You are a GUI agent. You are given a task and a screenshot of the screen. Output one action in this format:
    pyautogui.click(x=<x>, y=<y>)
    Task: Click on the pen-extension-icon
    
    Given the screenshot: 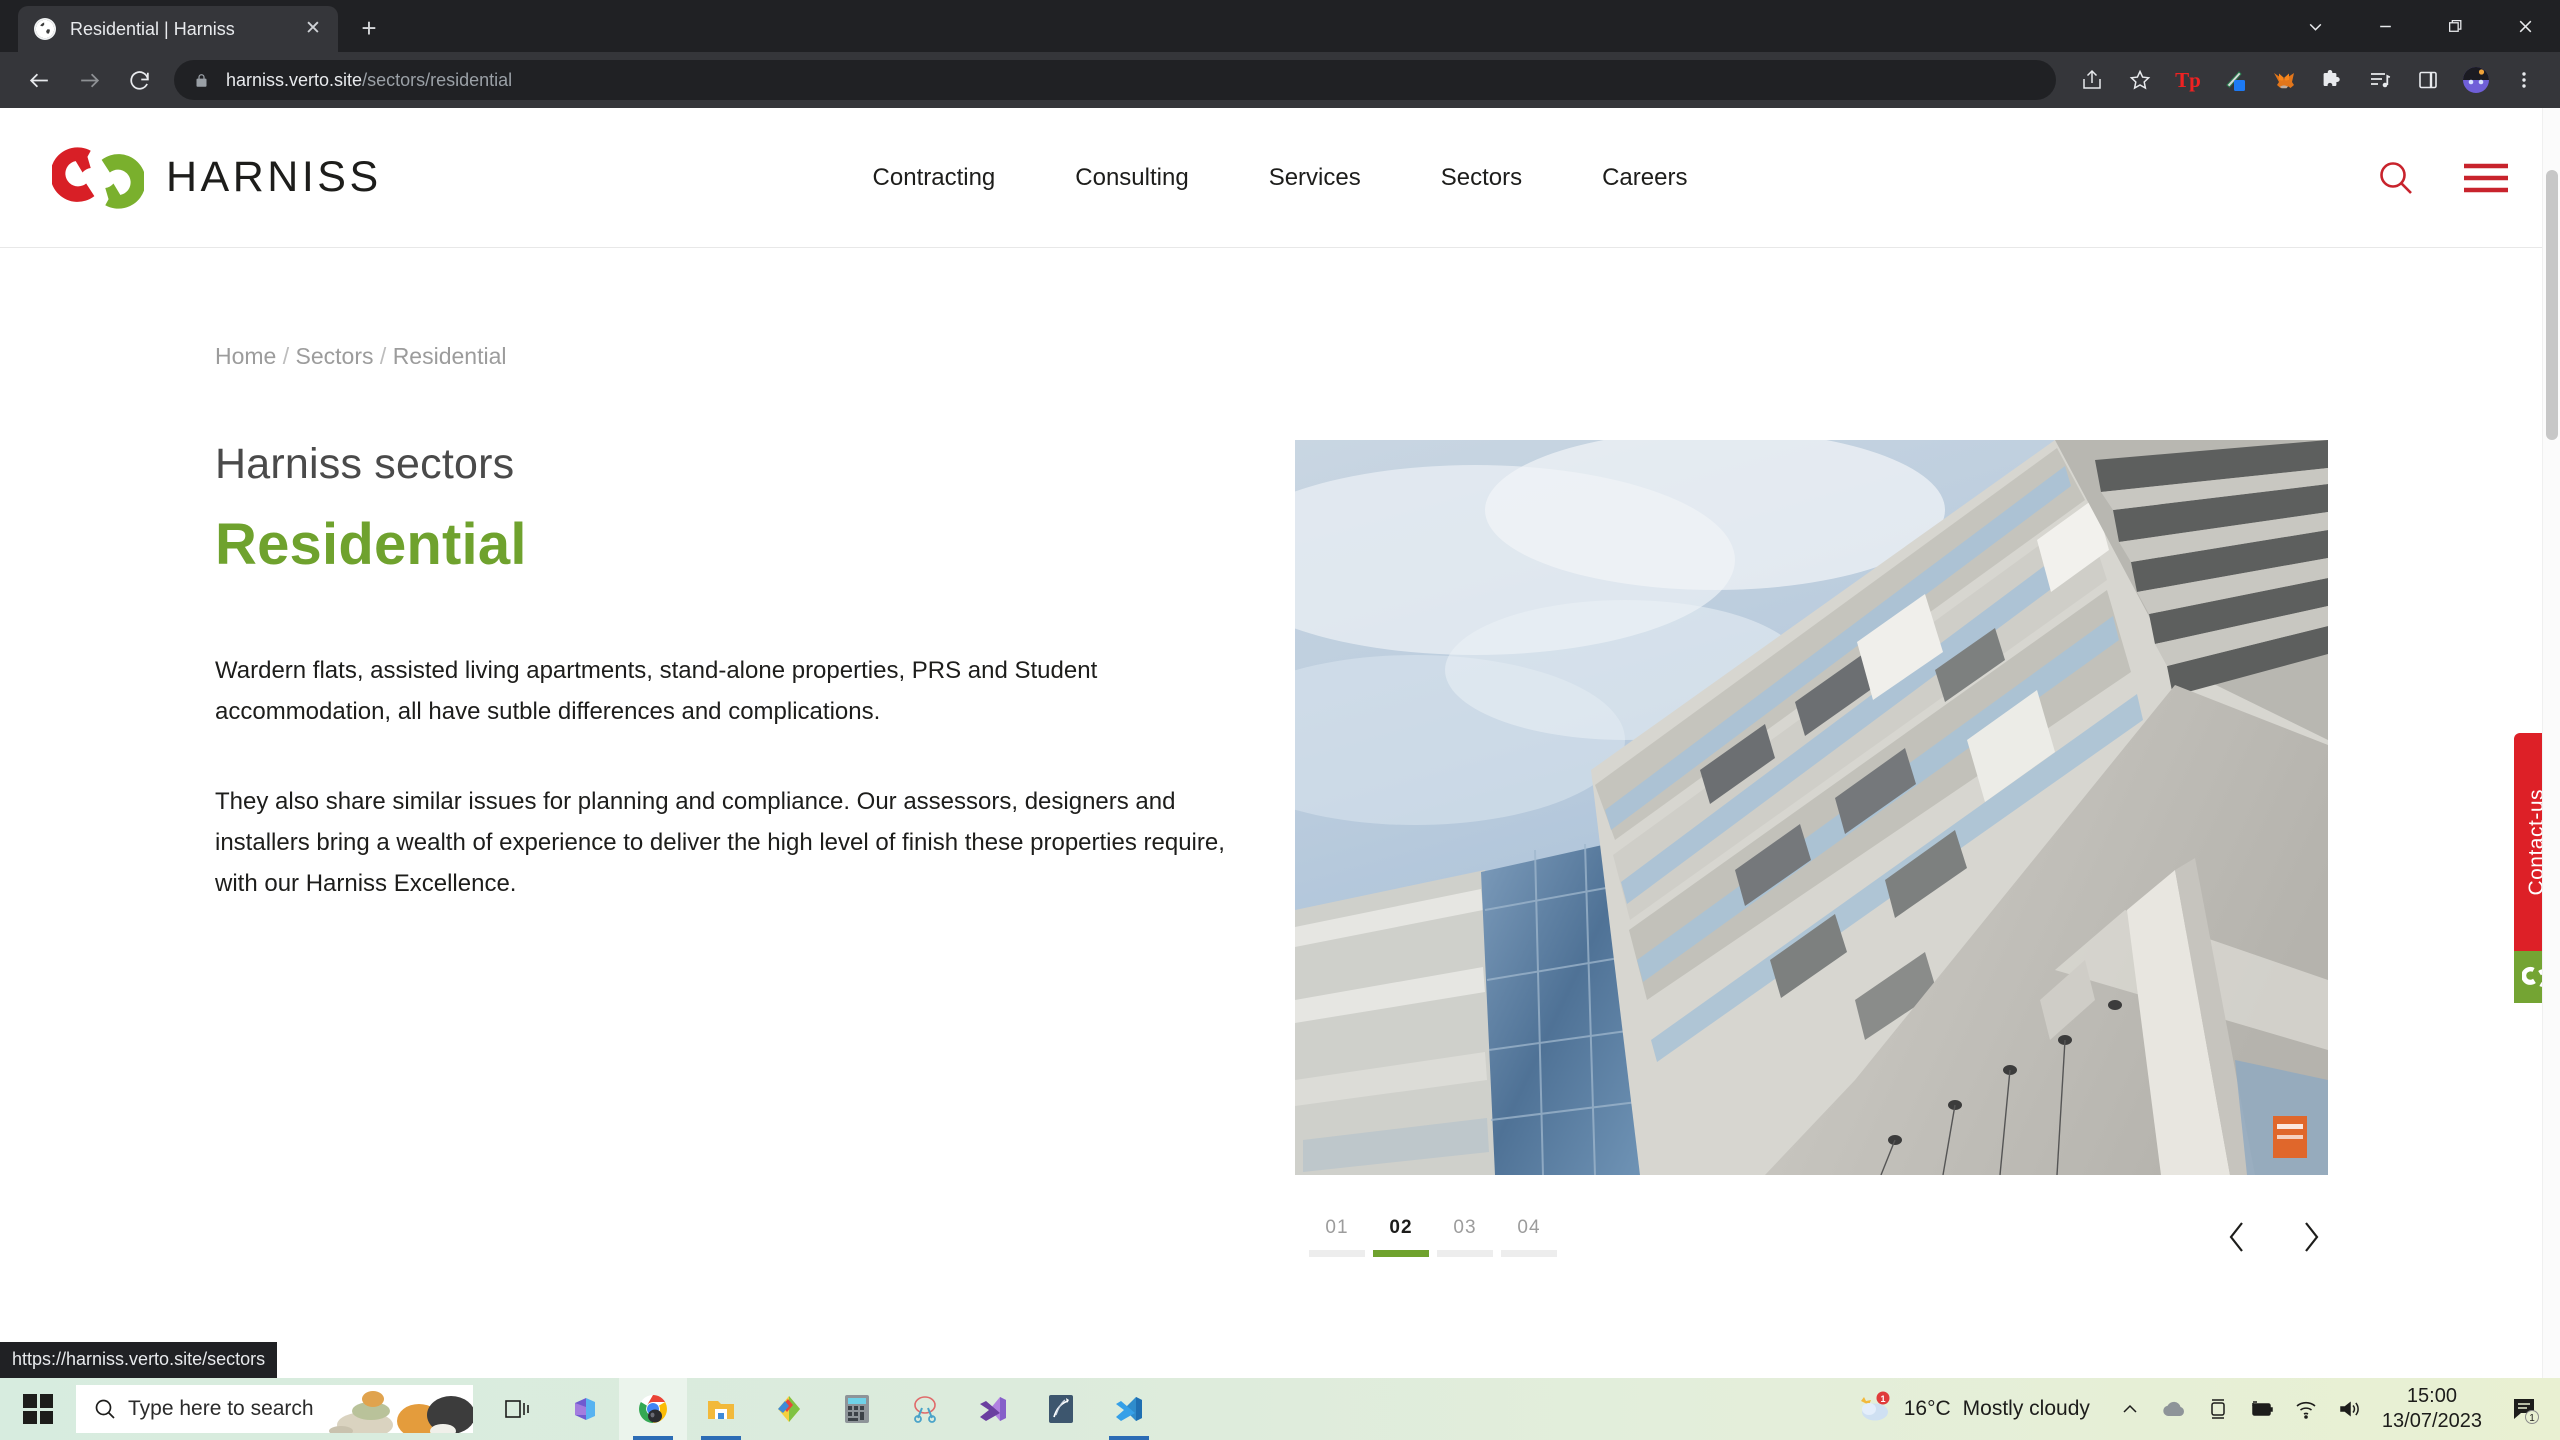 What is the action you would take?
    pyautogui.click(x=2236, y=80)
    